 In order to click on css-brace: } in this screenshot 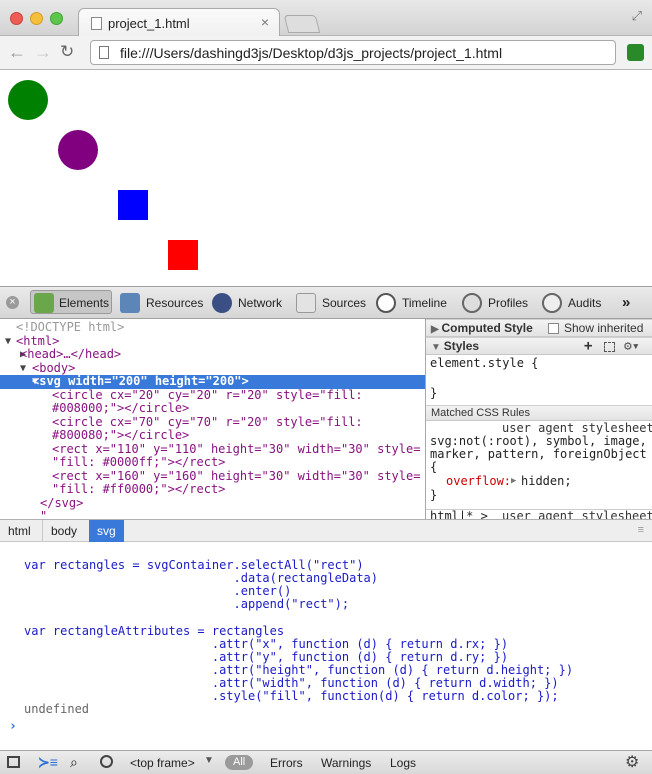, I will do `click(434, 495)`.